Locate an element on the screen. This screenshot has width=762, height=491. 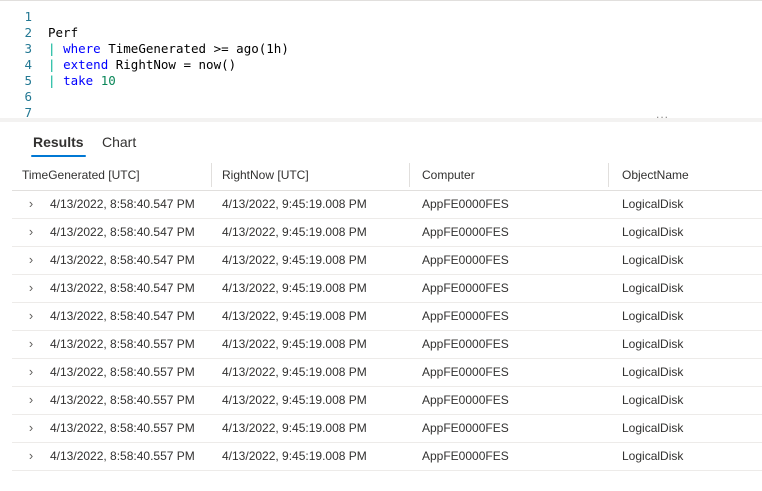
code-text: Perf is located at coordinates (63, 33).